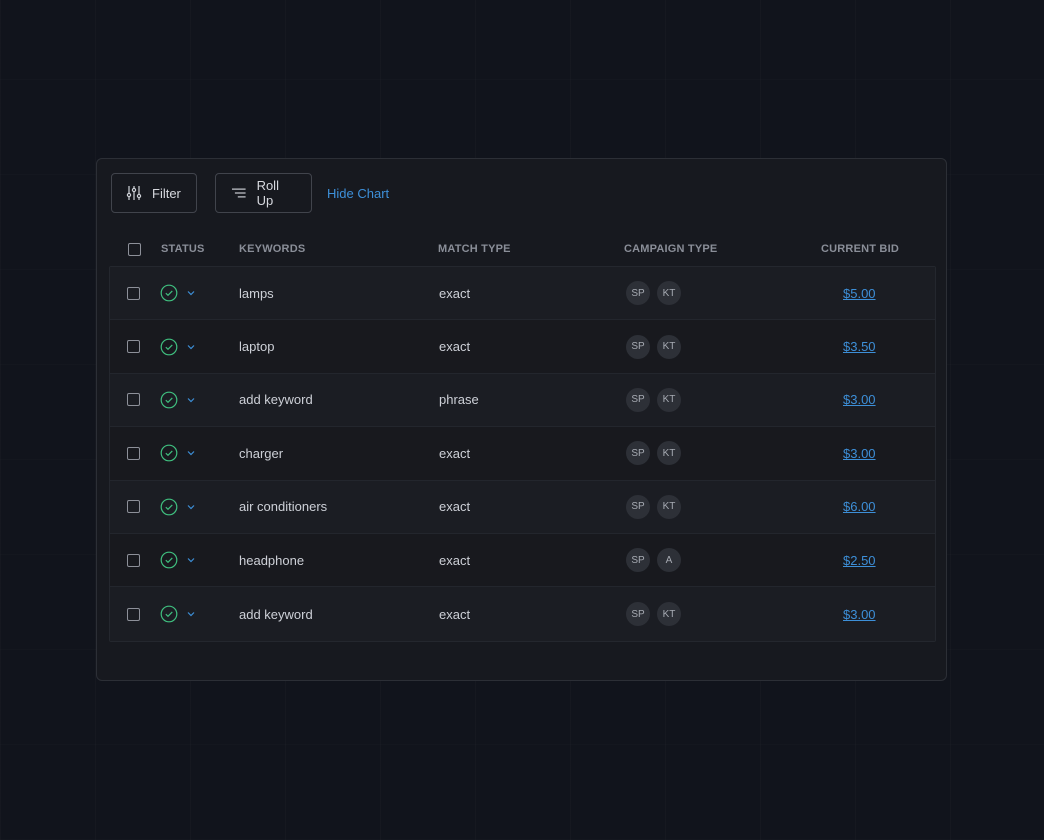  I want to click on table-row: add keyword phrase SP KT $3.00, so click(522, 400).